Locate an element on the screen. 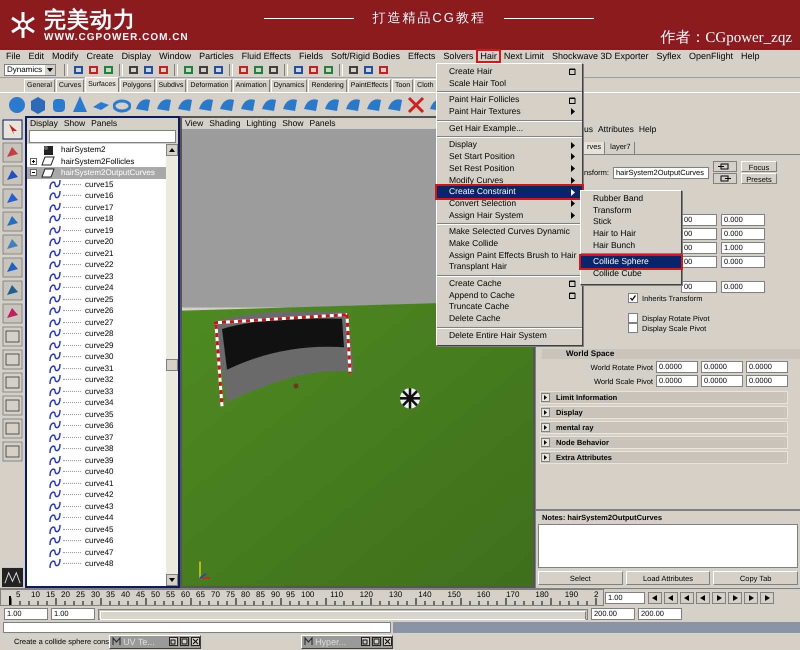 The image size is (800, 650). menu-item: Transform is located at coordinates (631, 210).